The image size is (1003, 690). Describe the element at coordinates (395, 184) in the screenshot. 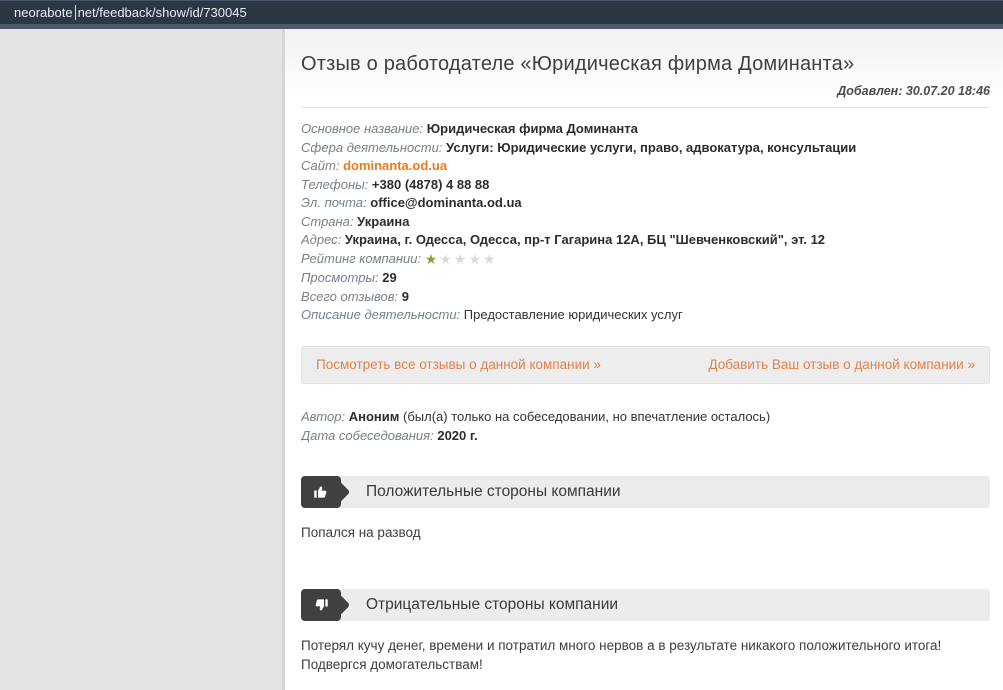

I see `field-row-phones: Телефоны: +380 (4878) 4 88 88` at that location.